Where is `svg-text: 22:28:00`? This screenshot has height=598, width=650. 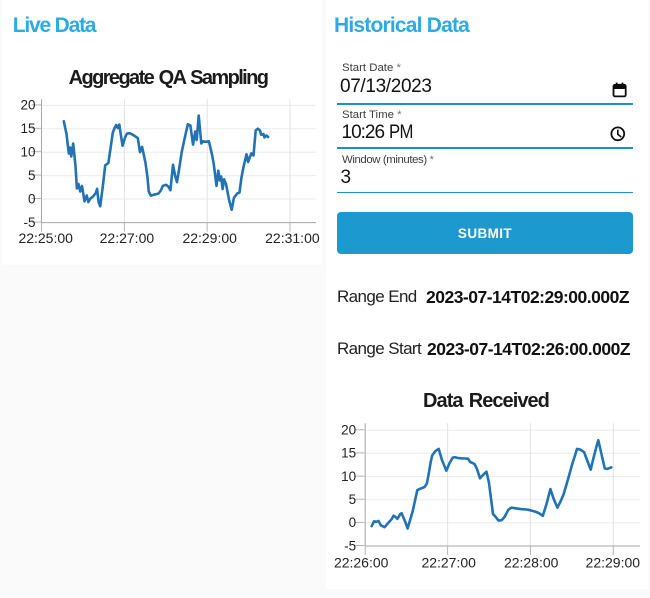
svg-text: 22:28:00 is located at coordinates (531, 563).